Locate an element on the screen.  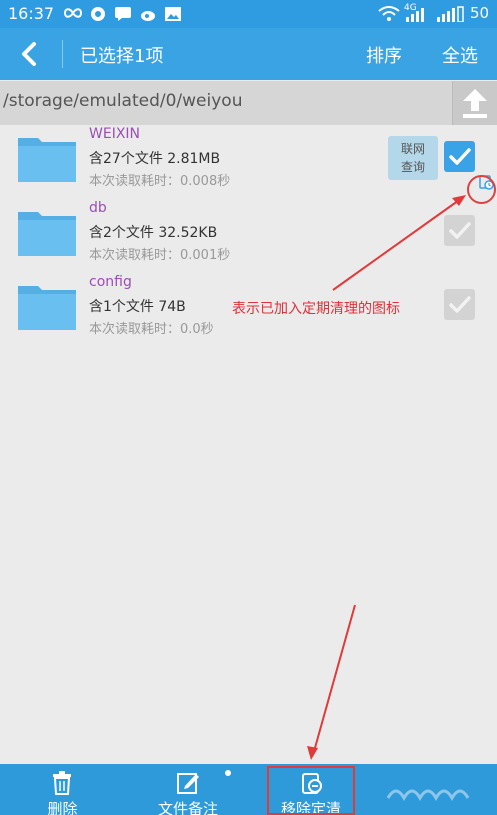
edit-note-icon is located at coordinates (188, 783).